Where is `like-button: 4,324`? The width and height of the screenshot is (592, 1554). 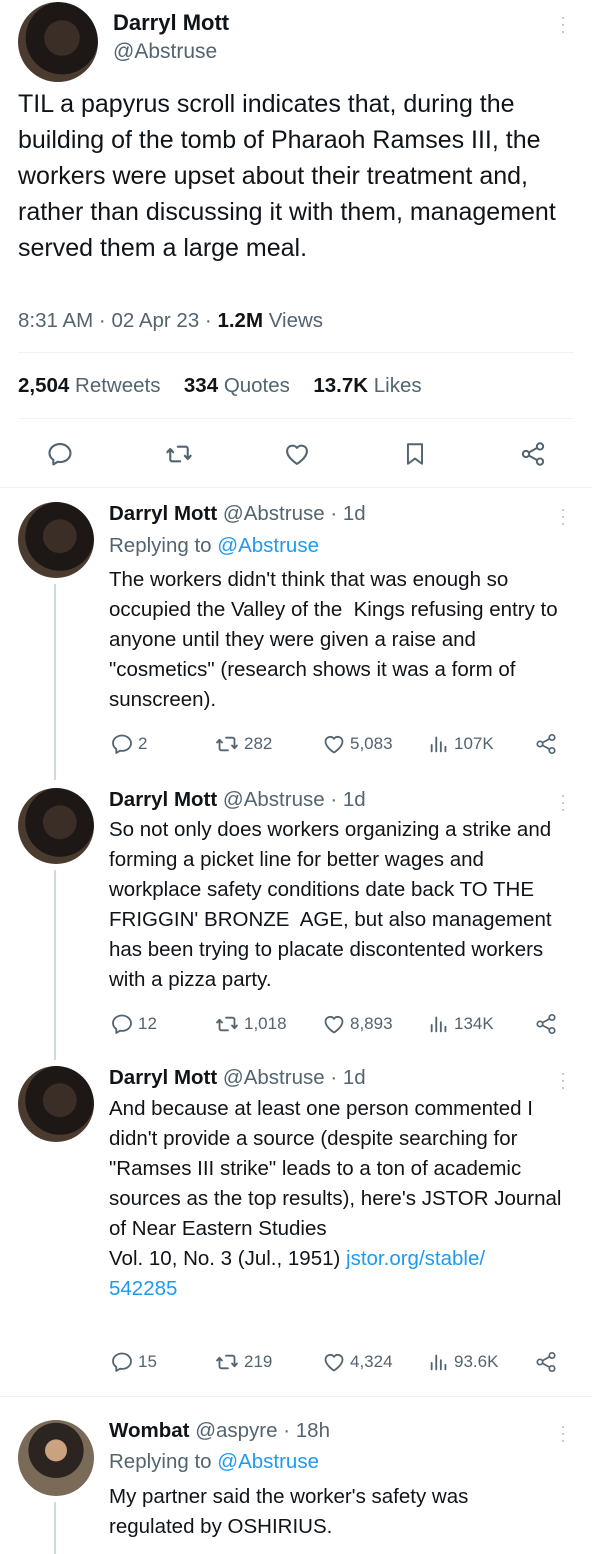
like-button: 4,324 is located at coordinates (357, 1362).